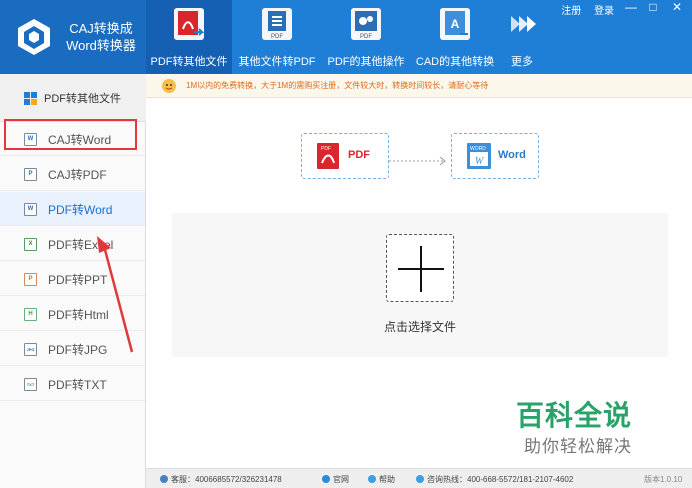 The image size is (692, 488). Describe the element at coordinates (80, 210) in the screenshot. I see `sidebar-item-label: PDF转Word` at that location.